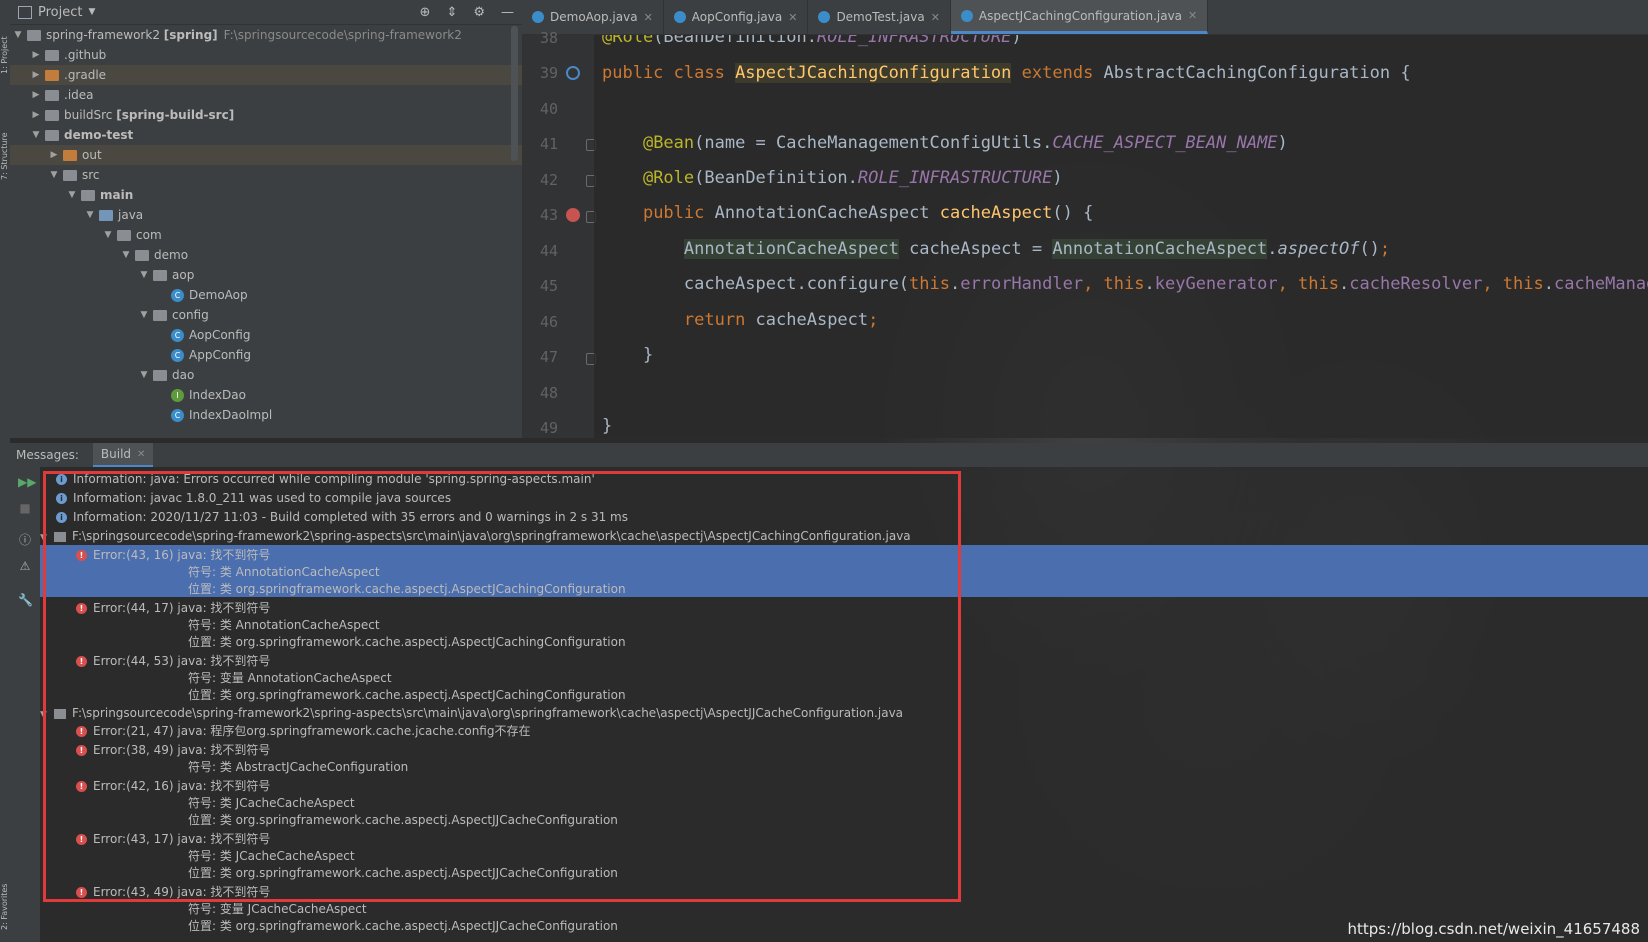  What do you see at coordinates (25, 508) in the screenshot?
I see `stop-icon: ■` at bounding box center [25, 508].